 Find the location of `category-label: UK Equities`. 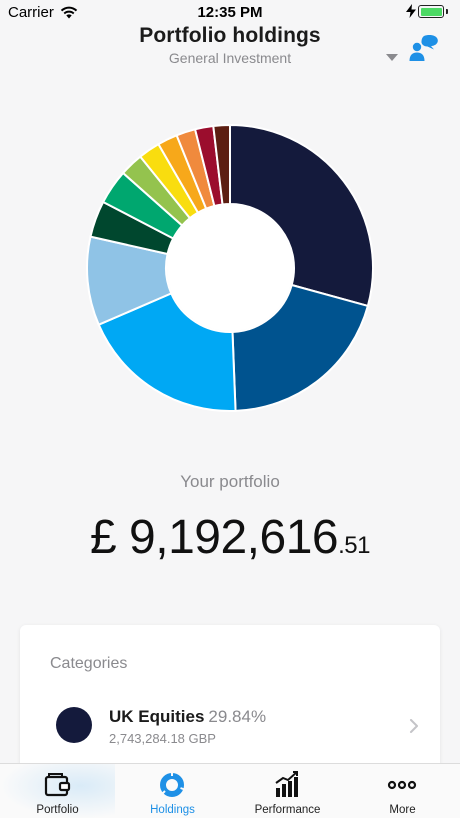

category-label: UK Equities is located at coordinates (157, 716).